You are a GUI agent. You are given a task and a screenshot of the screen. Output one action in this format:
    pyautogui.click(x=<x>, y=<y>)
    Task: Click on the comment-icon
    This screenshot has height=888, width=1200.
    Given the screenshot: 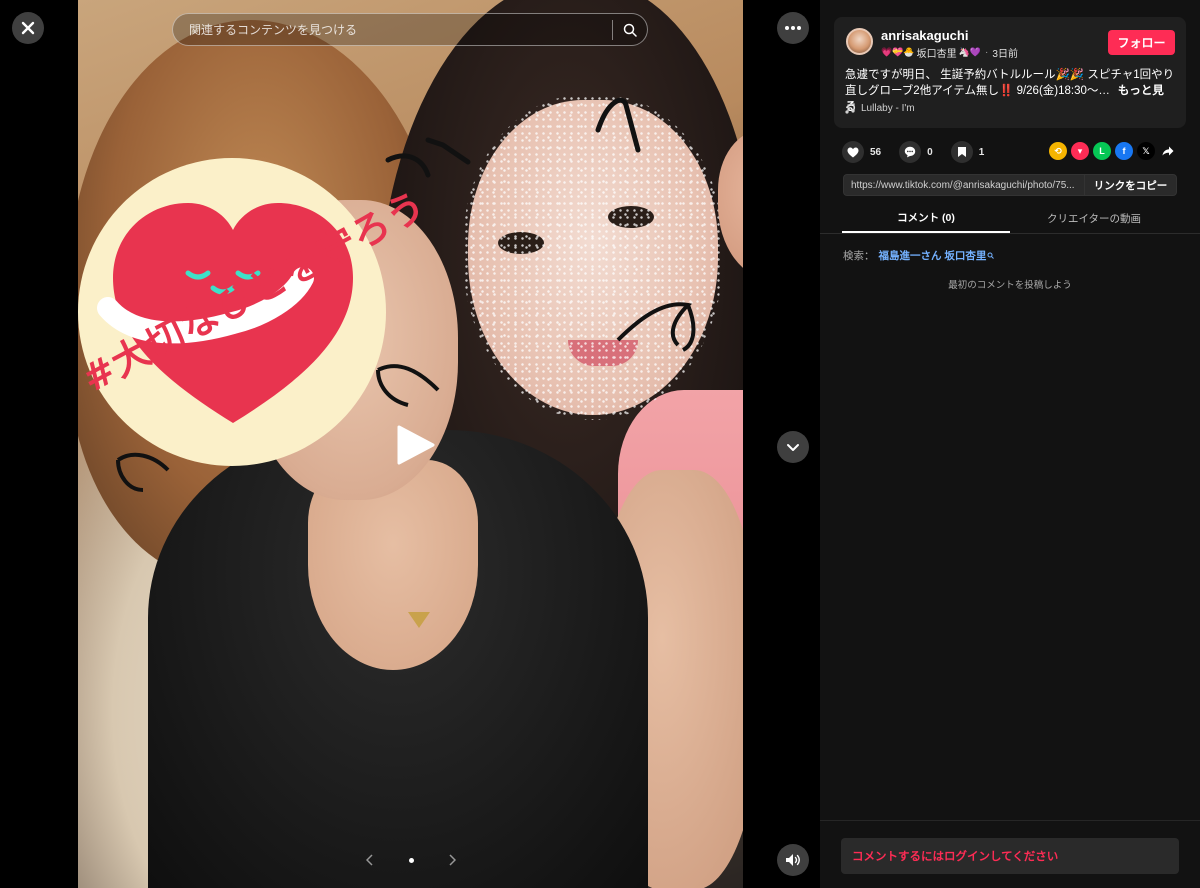 What is the action you would take?
    pyautogui.click(x=910, y=152)
    